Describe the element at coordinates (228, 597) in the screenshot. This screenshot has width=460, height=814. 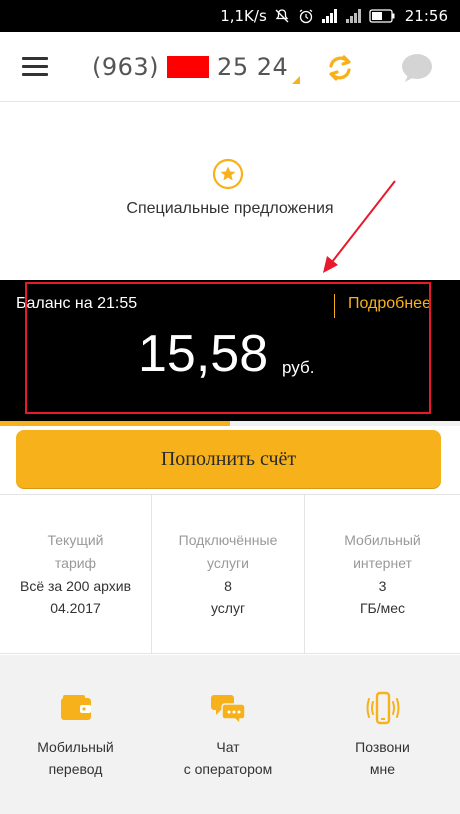
I see `info-value: 8 услуг` at that location.